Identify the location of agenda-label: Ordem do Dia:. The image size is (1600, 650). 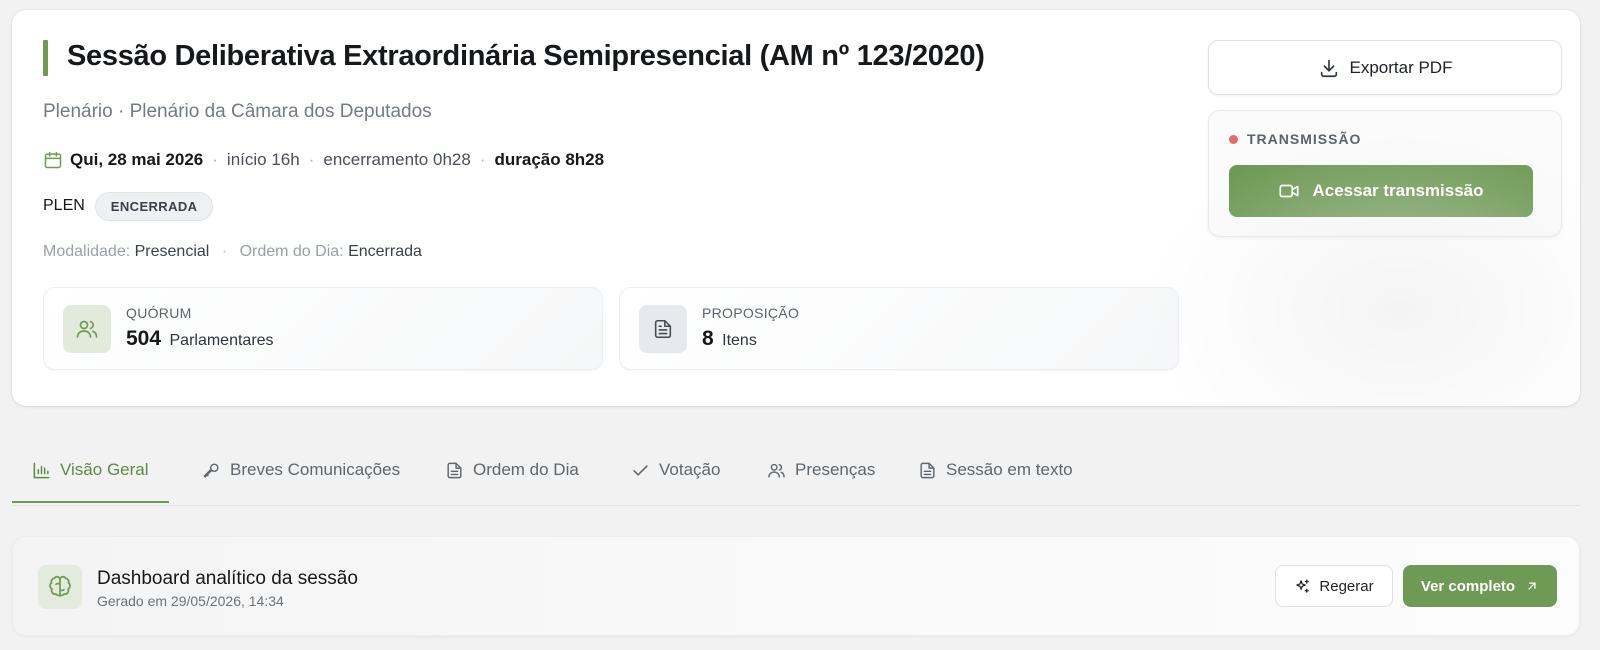
(291, 251).